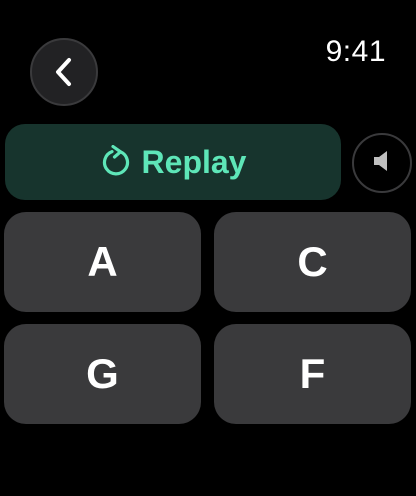 Image resolution: width=416 pixels, height=496 pixels. Describe the element at coordinates (194, 161) in the screenshot. I see `replay-label: Replay` at that location.